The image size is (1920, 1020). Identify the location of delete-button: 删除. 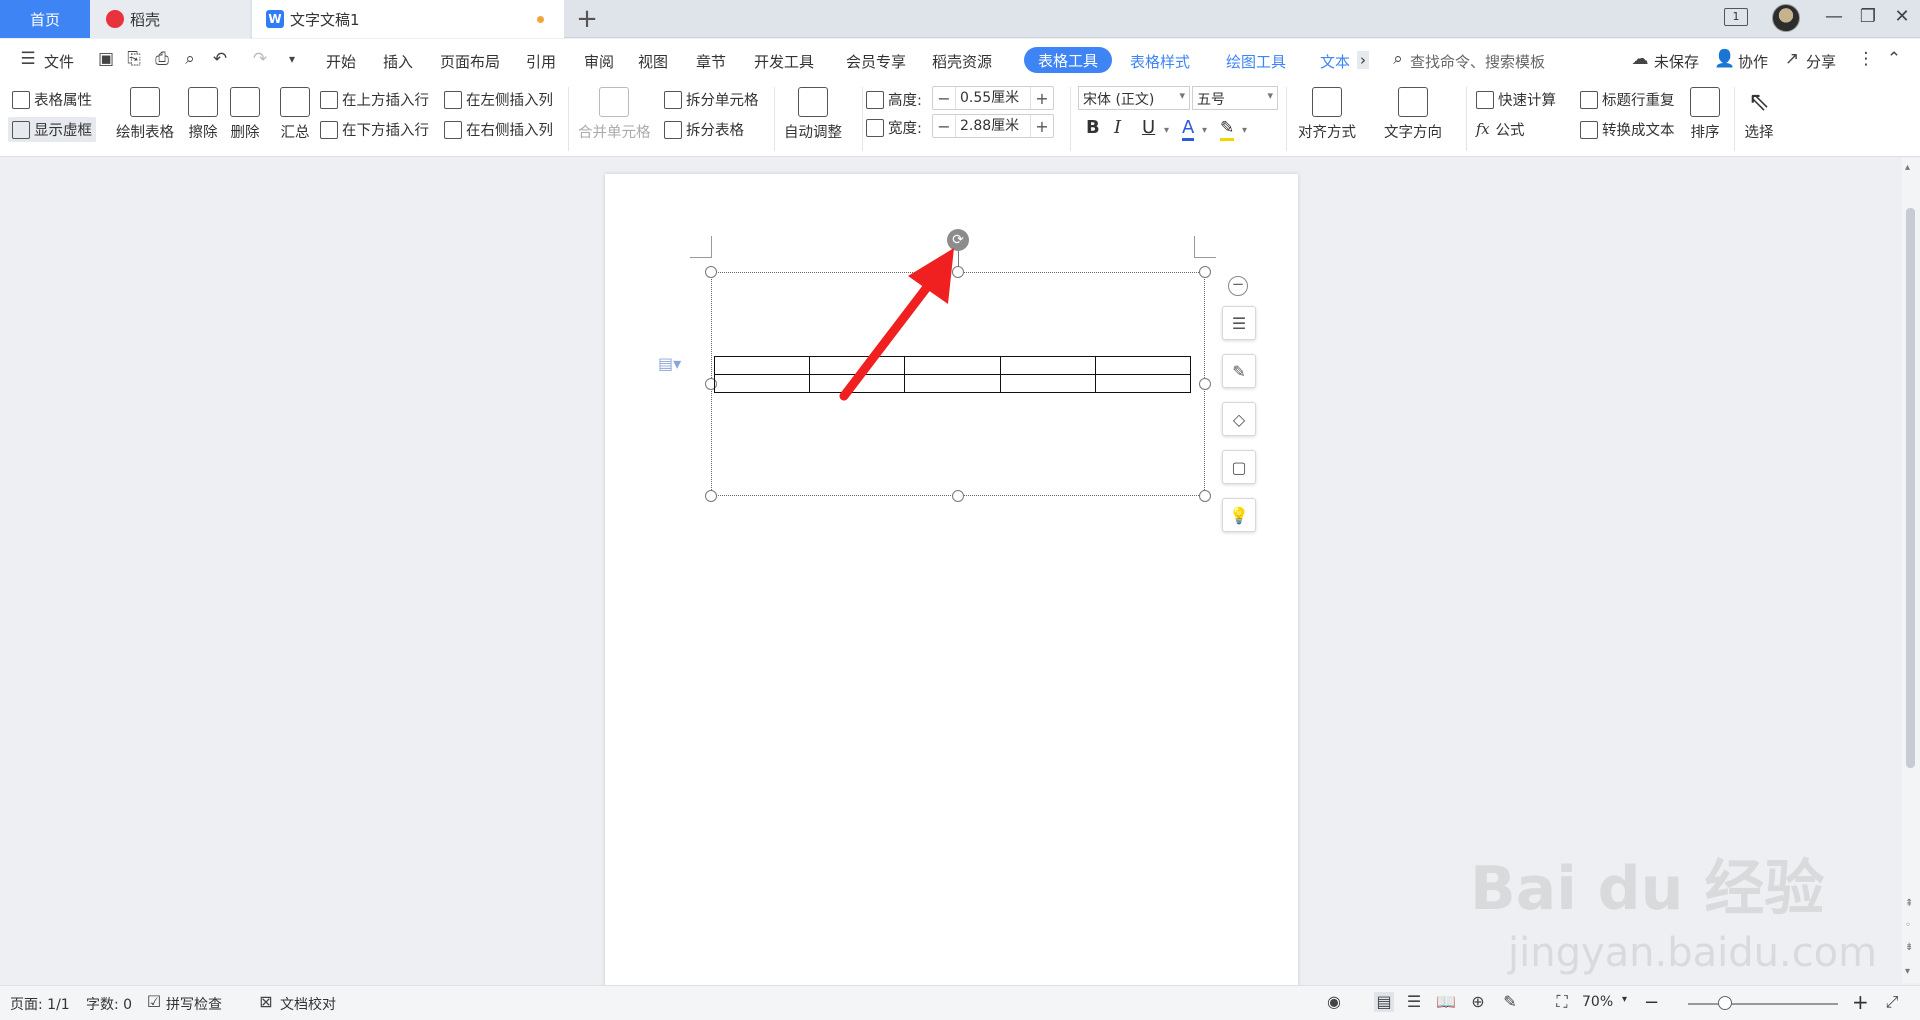
(245, 114).